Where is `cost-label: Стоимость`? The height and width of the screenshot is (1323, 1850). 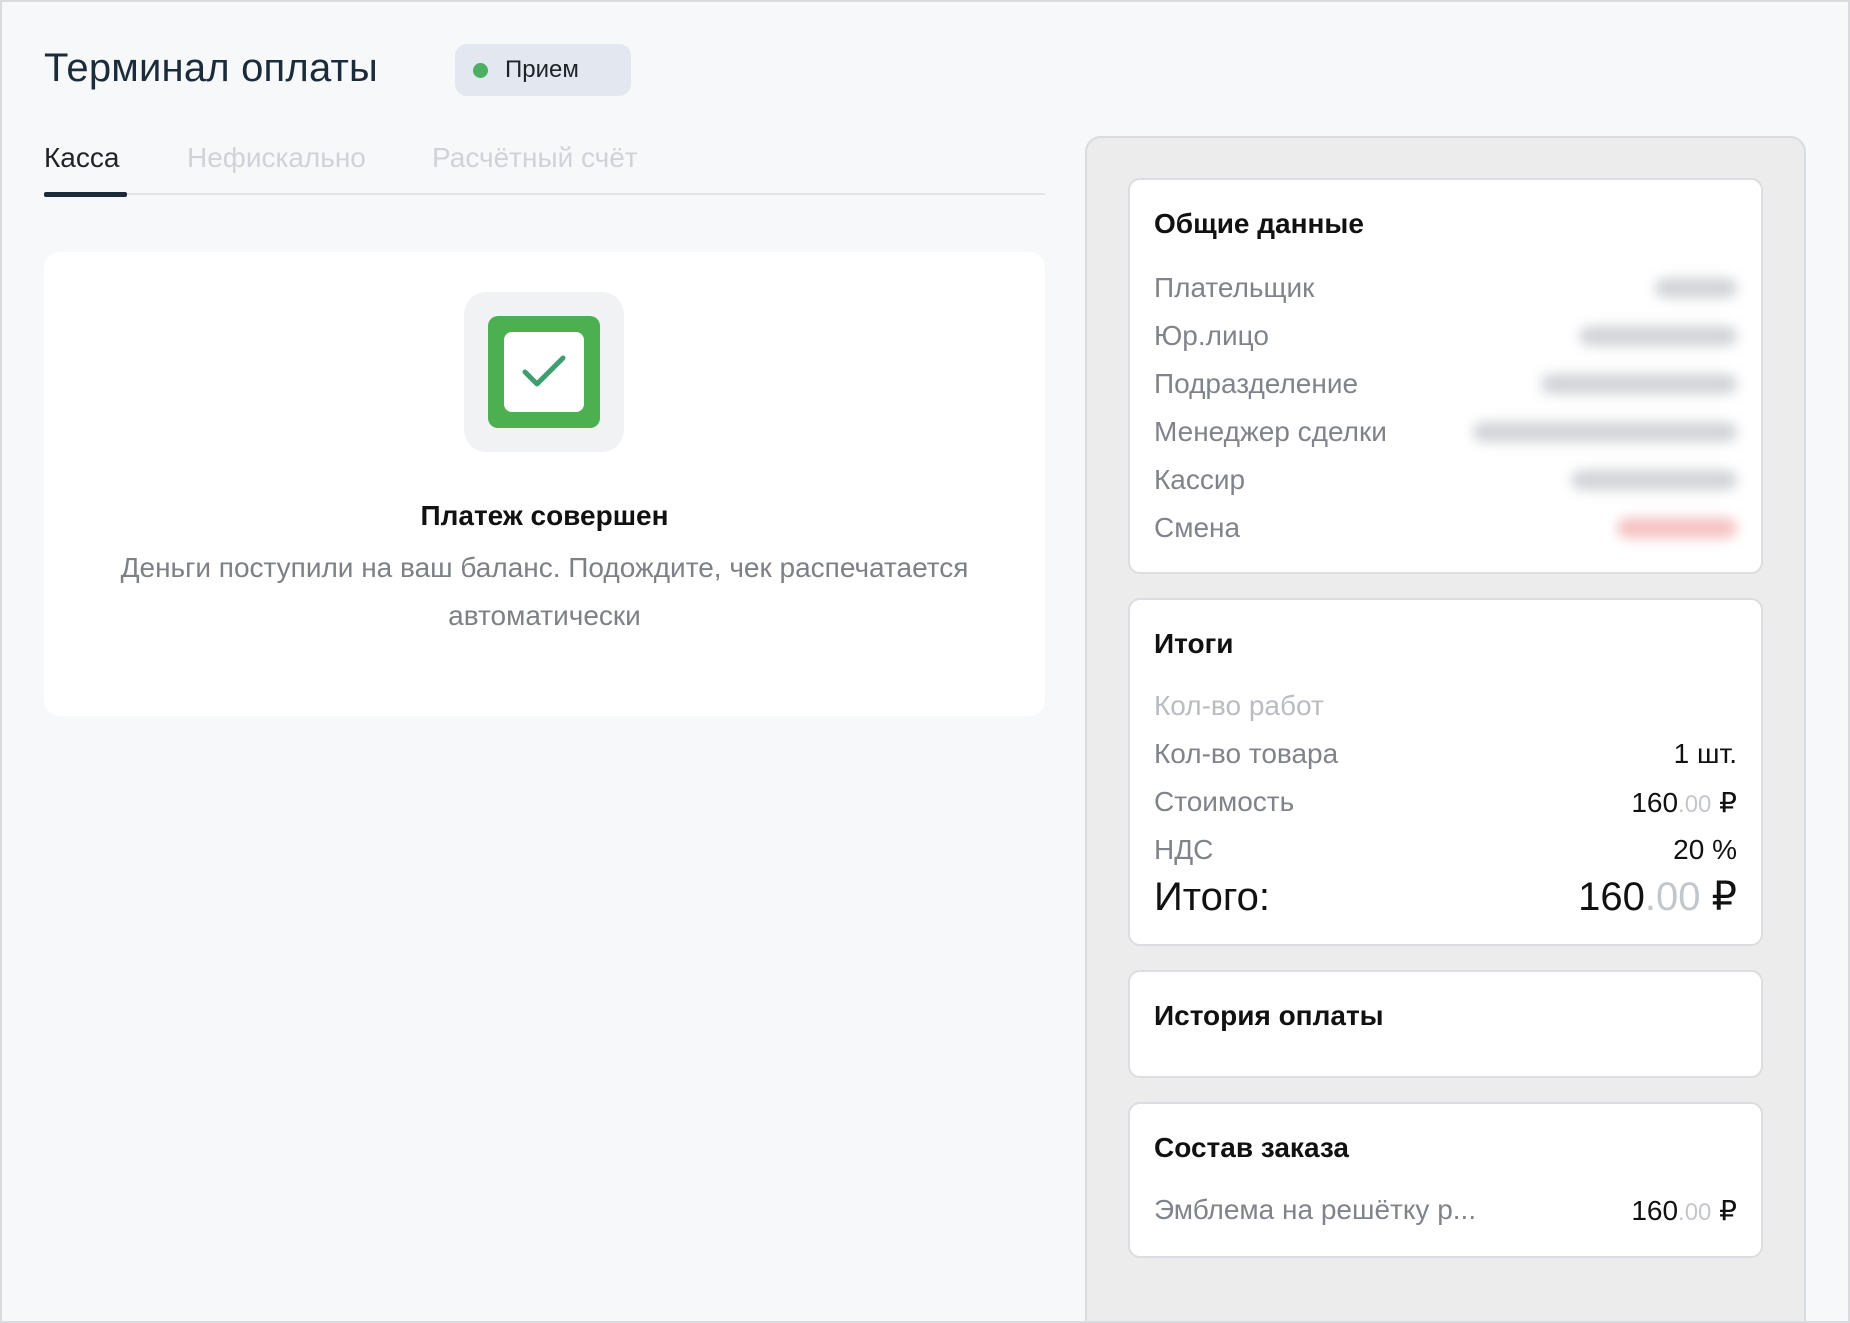 cost-label: Стоимость is located at coordinates (1224, 801).